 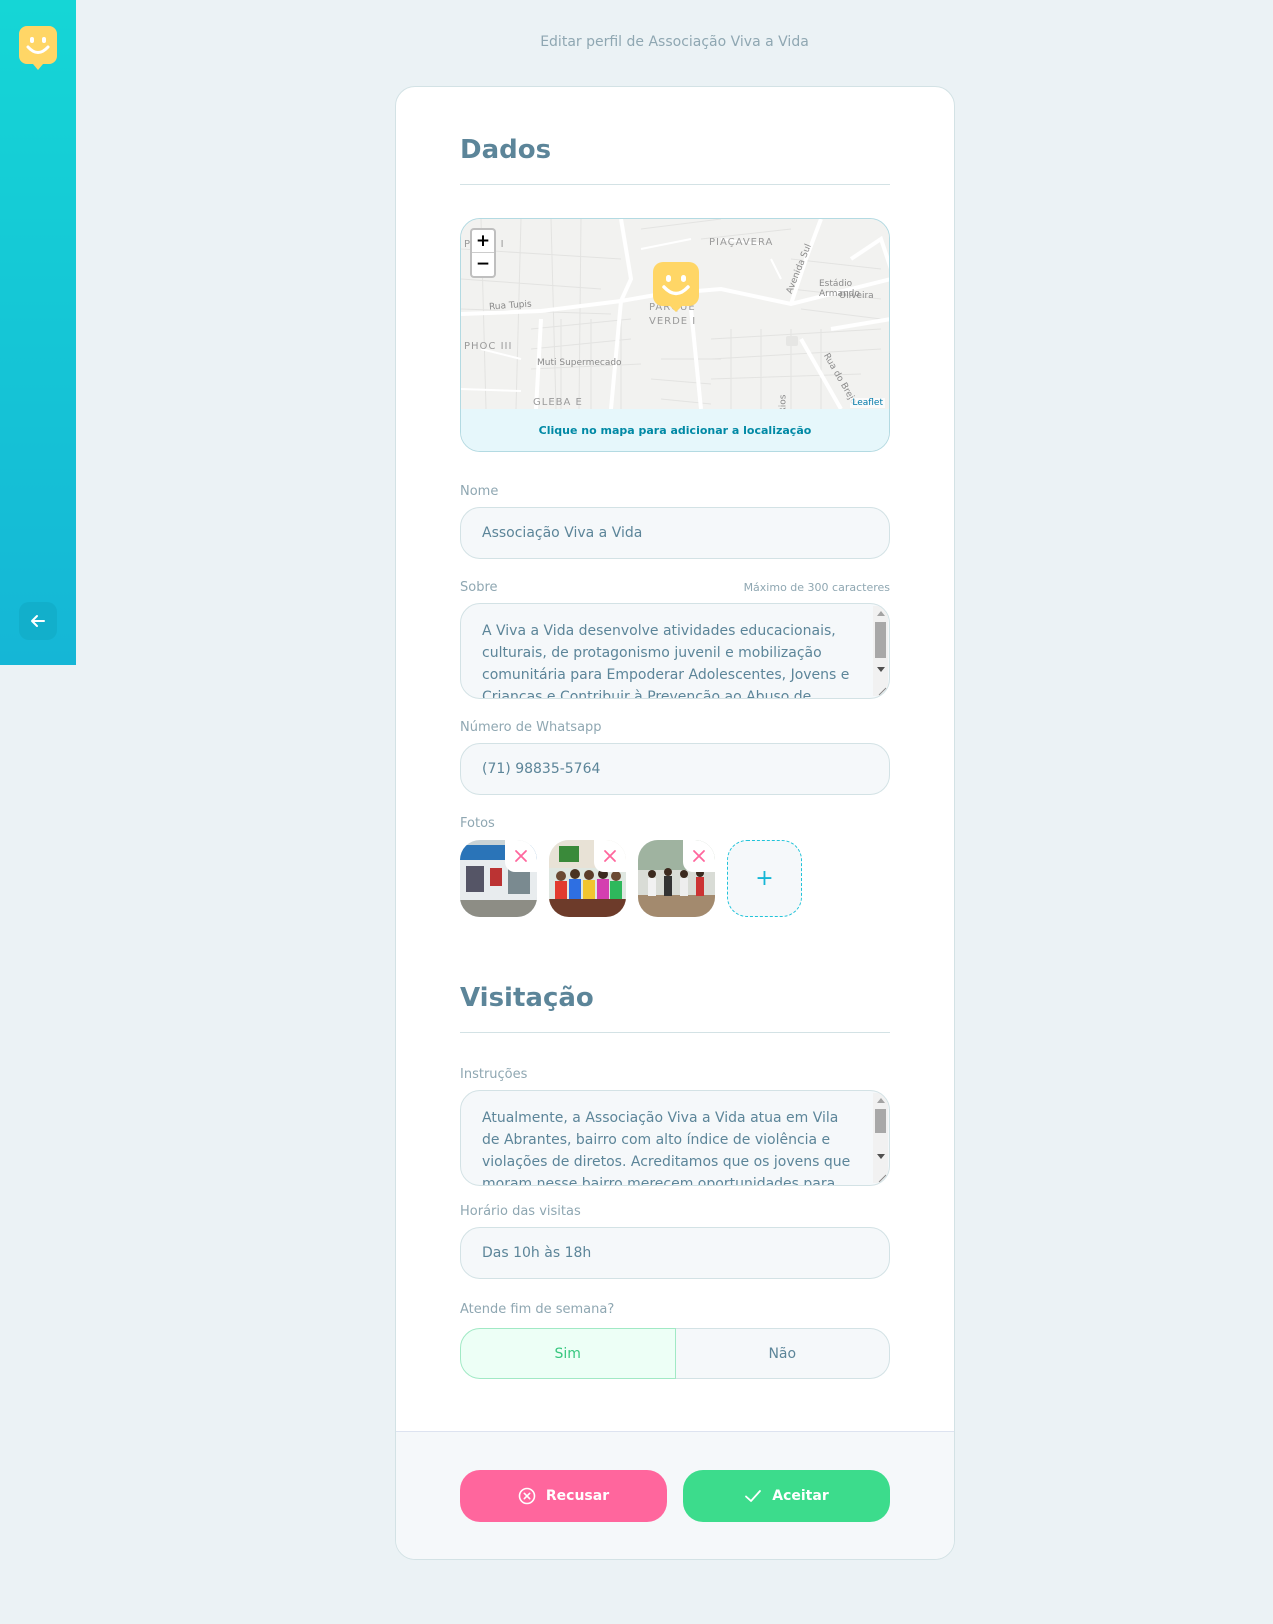 I want to click on hours-input: Das 10h às 18h, so click(x=675, y=1253).